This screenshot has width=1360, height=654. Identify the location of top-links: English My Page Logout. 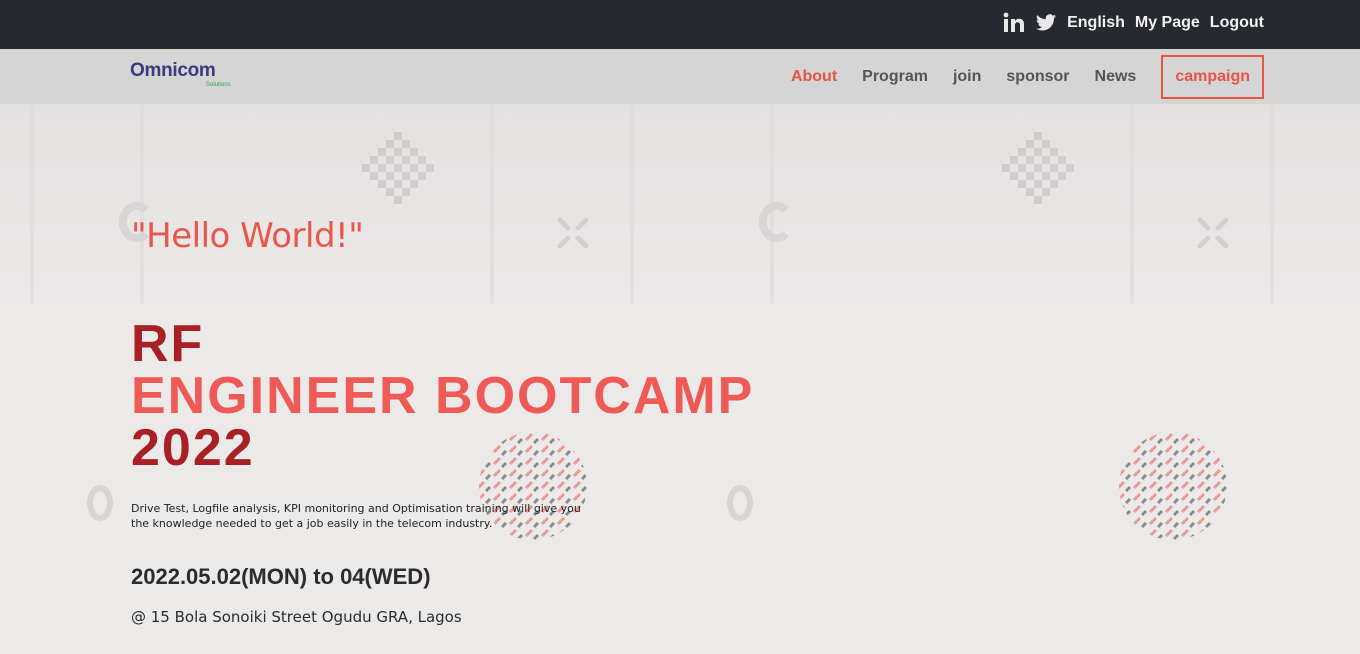
(1133, 22).